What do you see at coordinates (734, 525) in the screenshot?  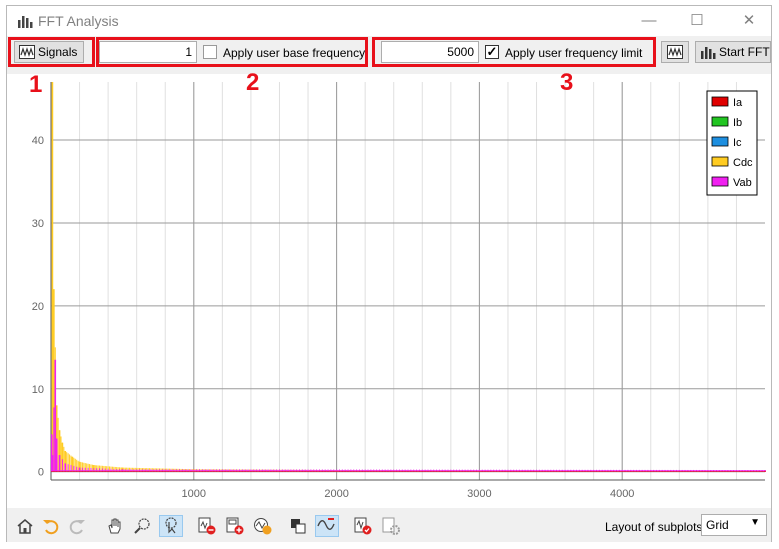 I see `layout-subplots-select: Grid ▼` at bounding box center [734, 525].